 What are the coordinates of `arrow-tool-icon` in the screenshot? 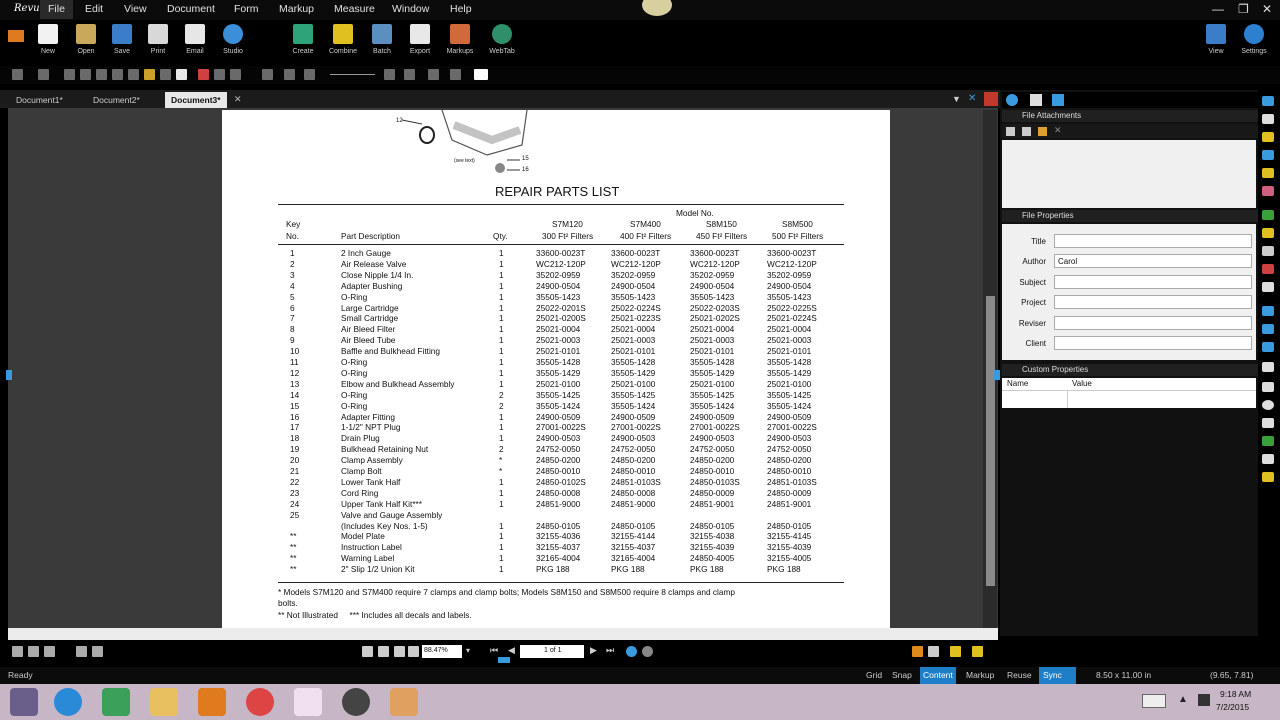 It's located at (352, 74).